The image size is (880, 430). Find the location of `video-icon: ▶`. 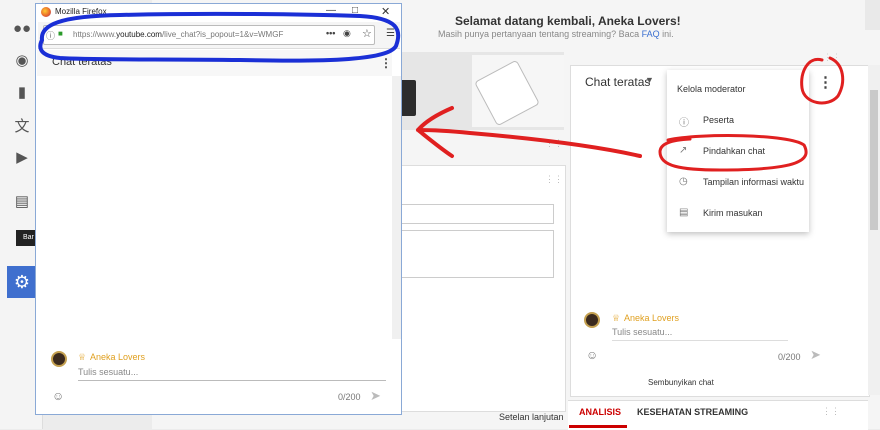

video-icon: ▶ is located at coordinates (22, 157).